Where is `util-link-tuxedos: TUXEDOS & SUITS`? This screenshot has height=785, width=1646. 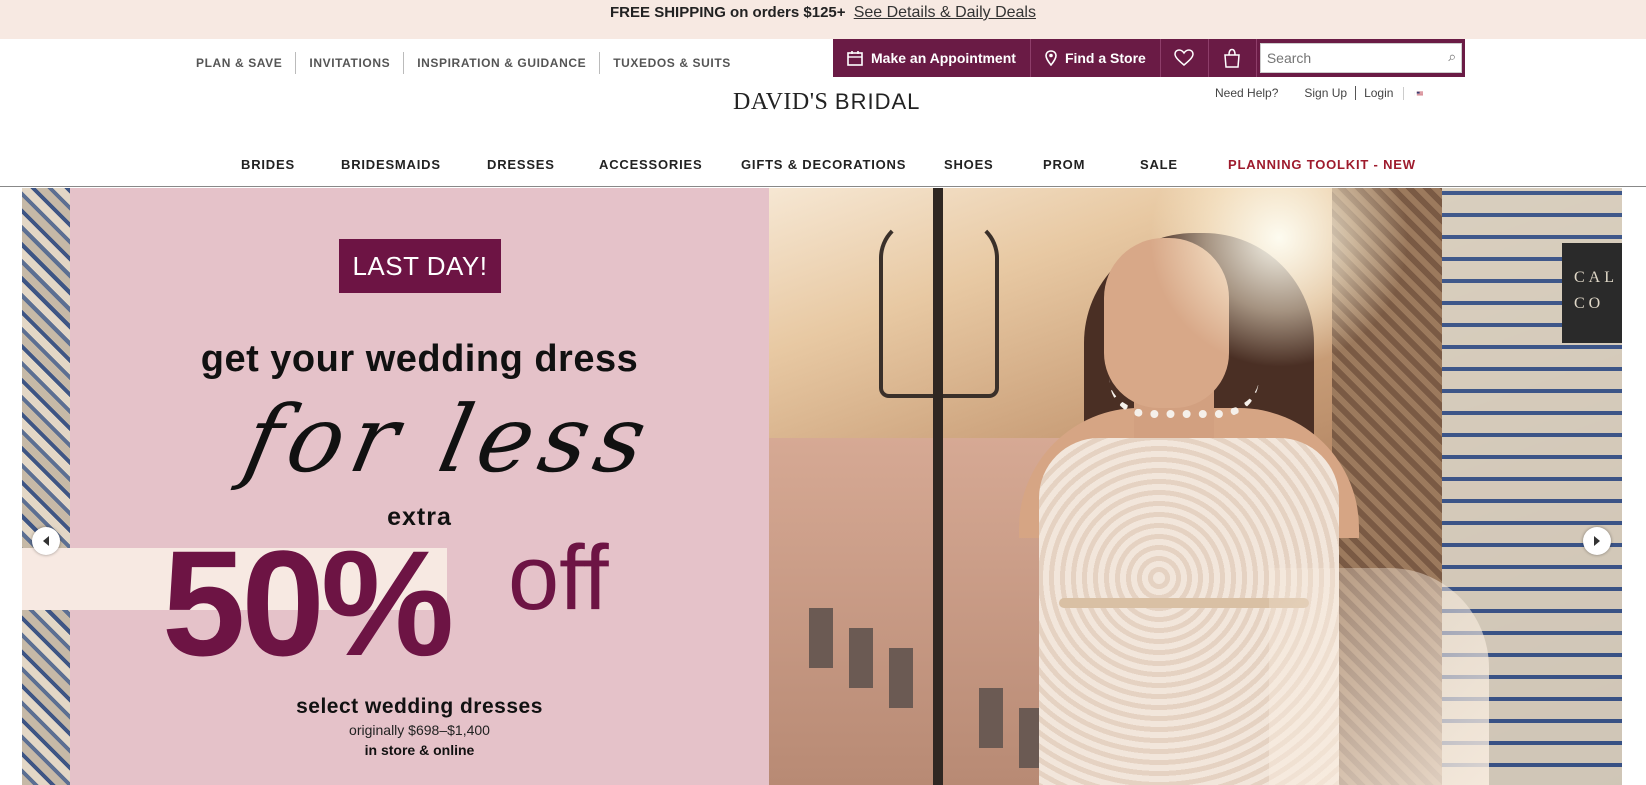
util-link-tuxedos: TUXEDOS & SUITS is located at coordinates (672, 63).